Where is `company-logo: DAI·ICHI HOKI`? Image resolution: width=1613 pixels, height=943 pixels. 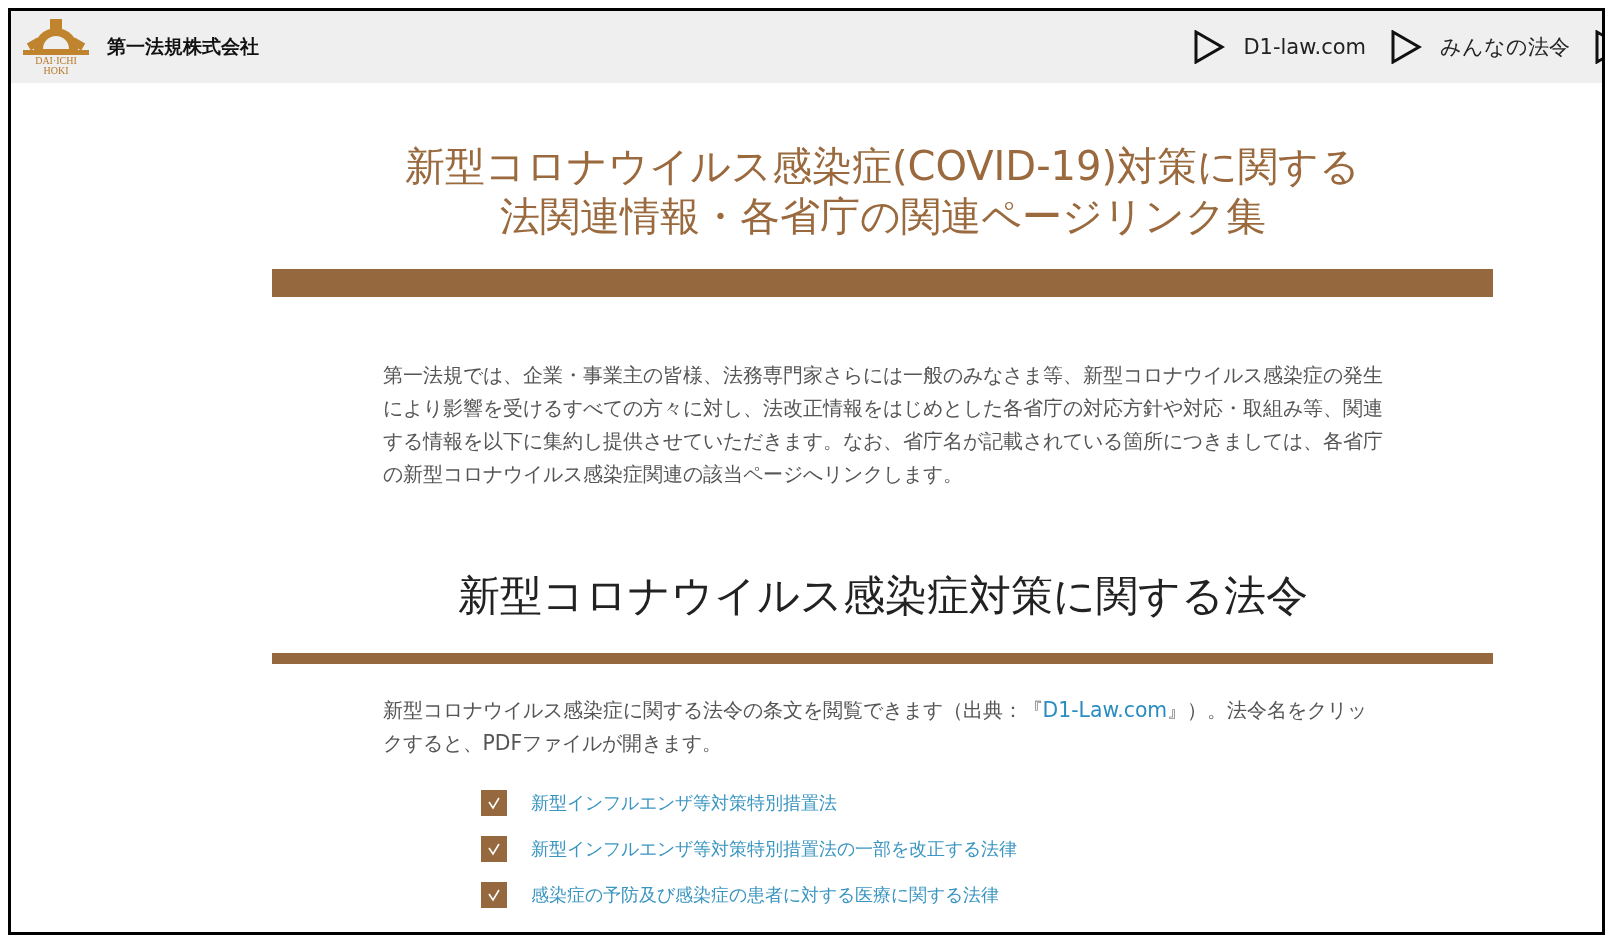
company-logo: DAI·ICHI HOKI is located at coordinates (56, 47).